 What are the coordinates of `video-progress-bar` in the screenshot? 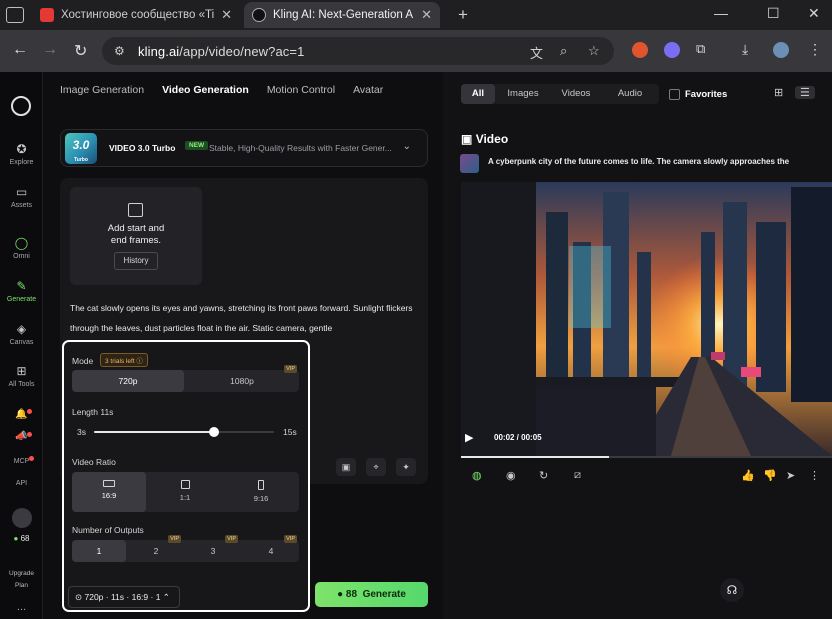 It's located at (646, 457).